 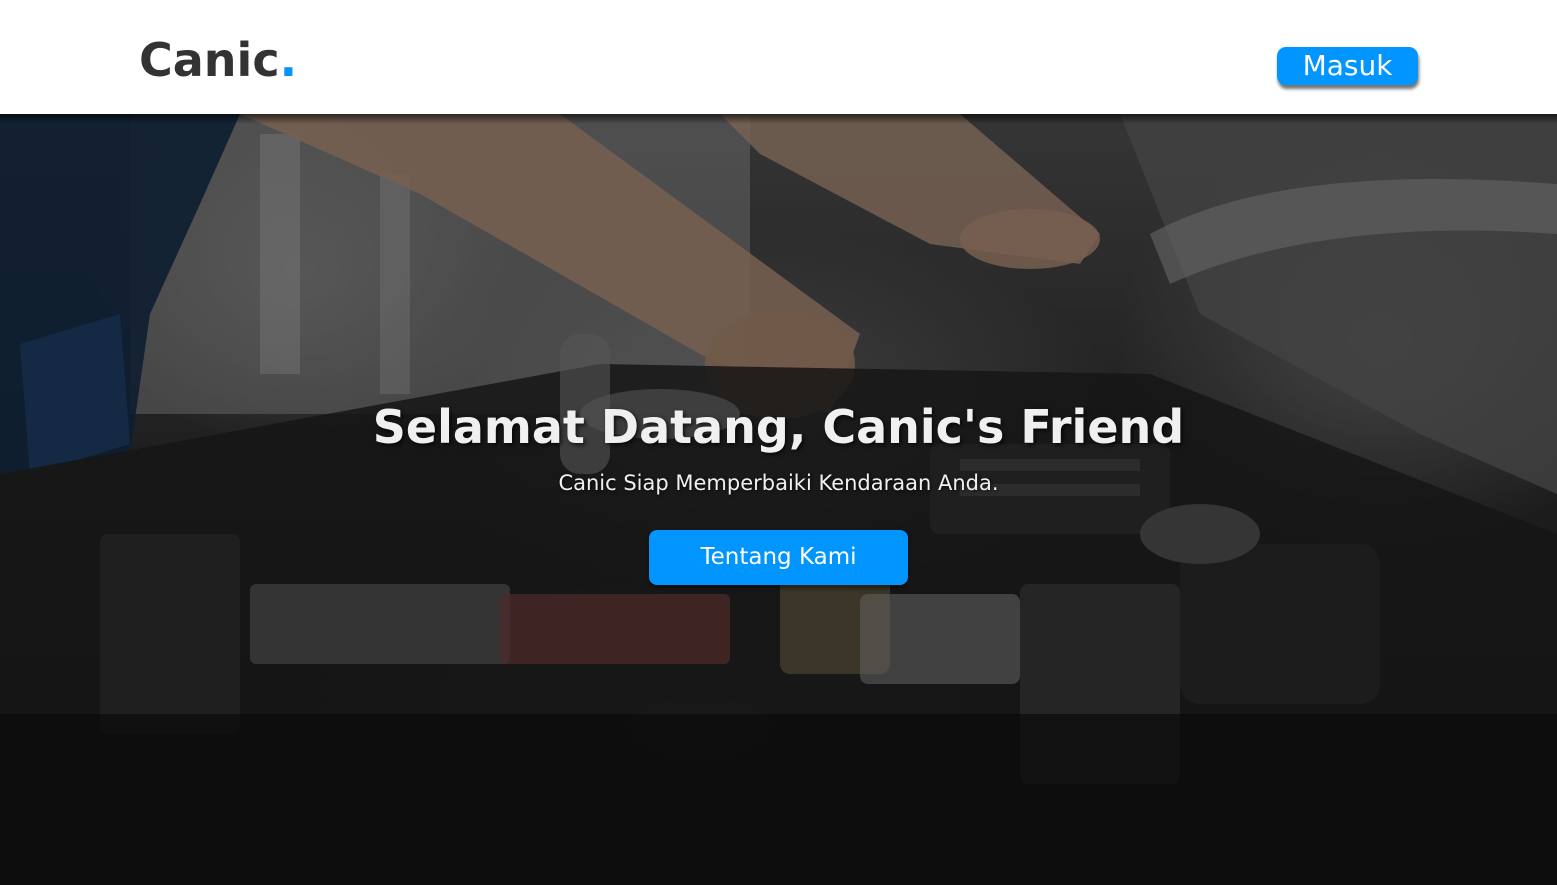 I want to click on logo: Canic., so click(x=218, y=60).